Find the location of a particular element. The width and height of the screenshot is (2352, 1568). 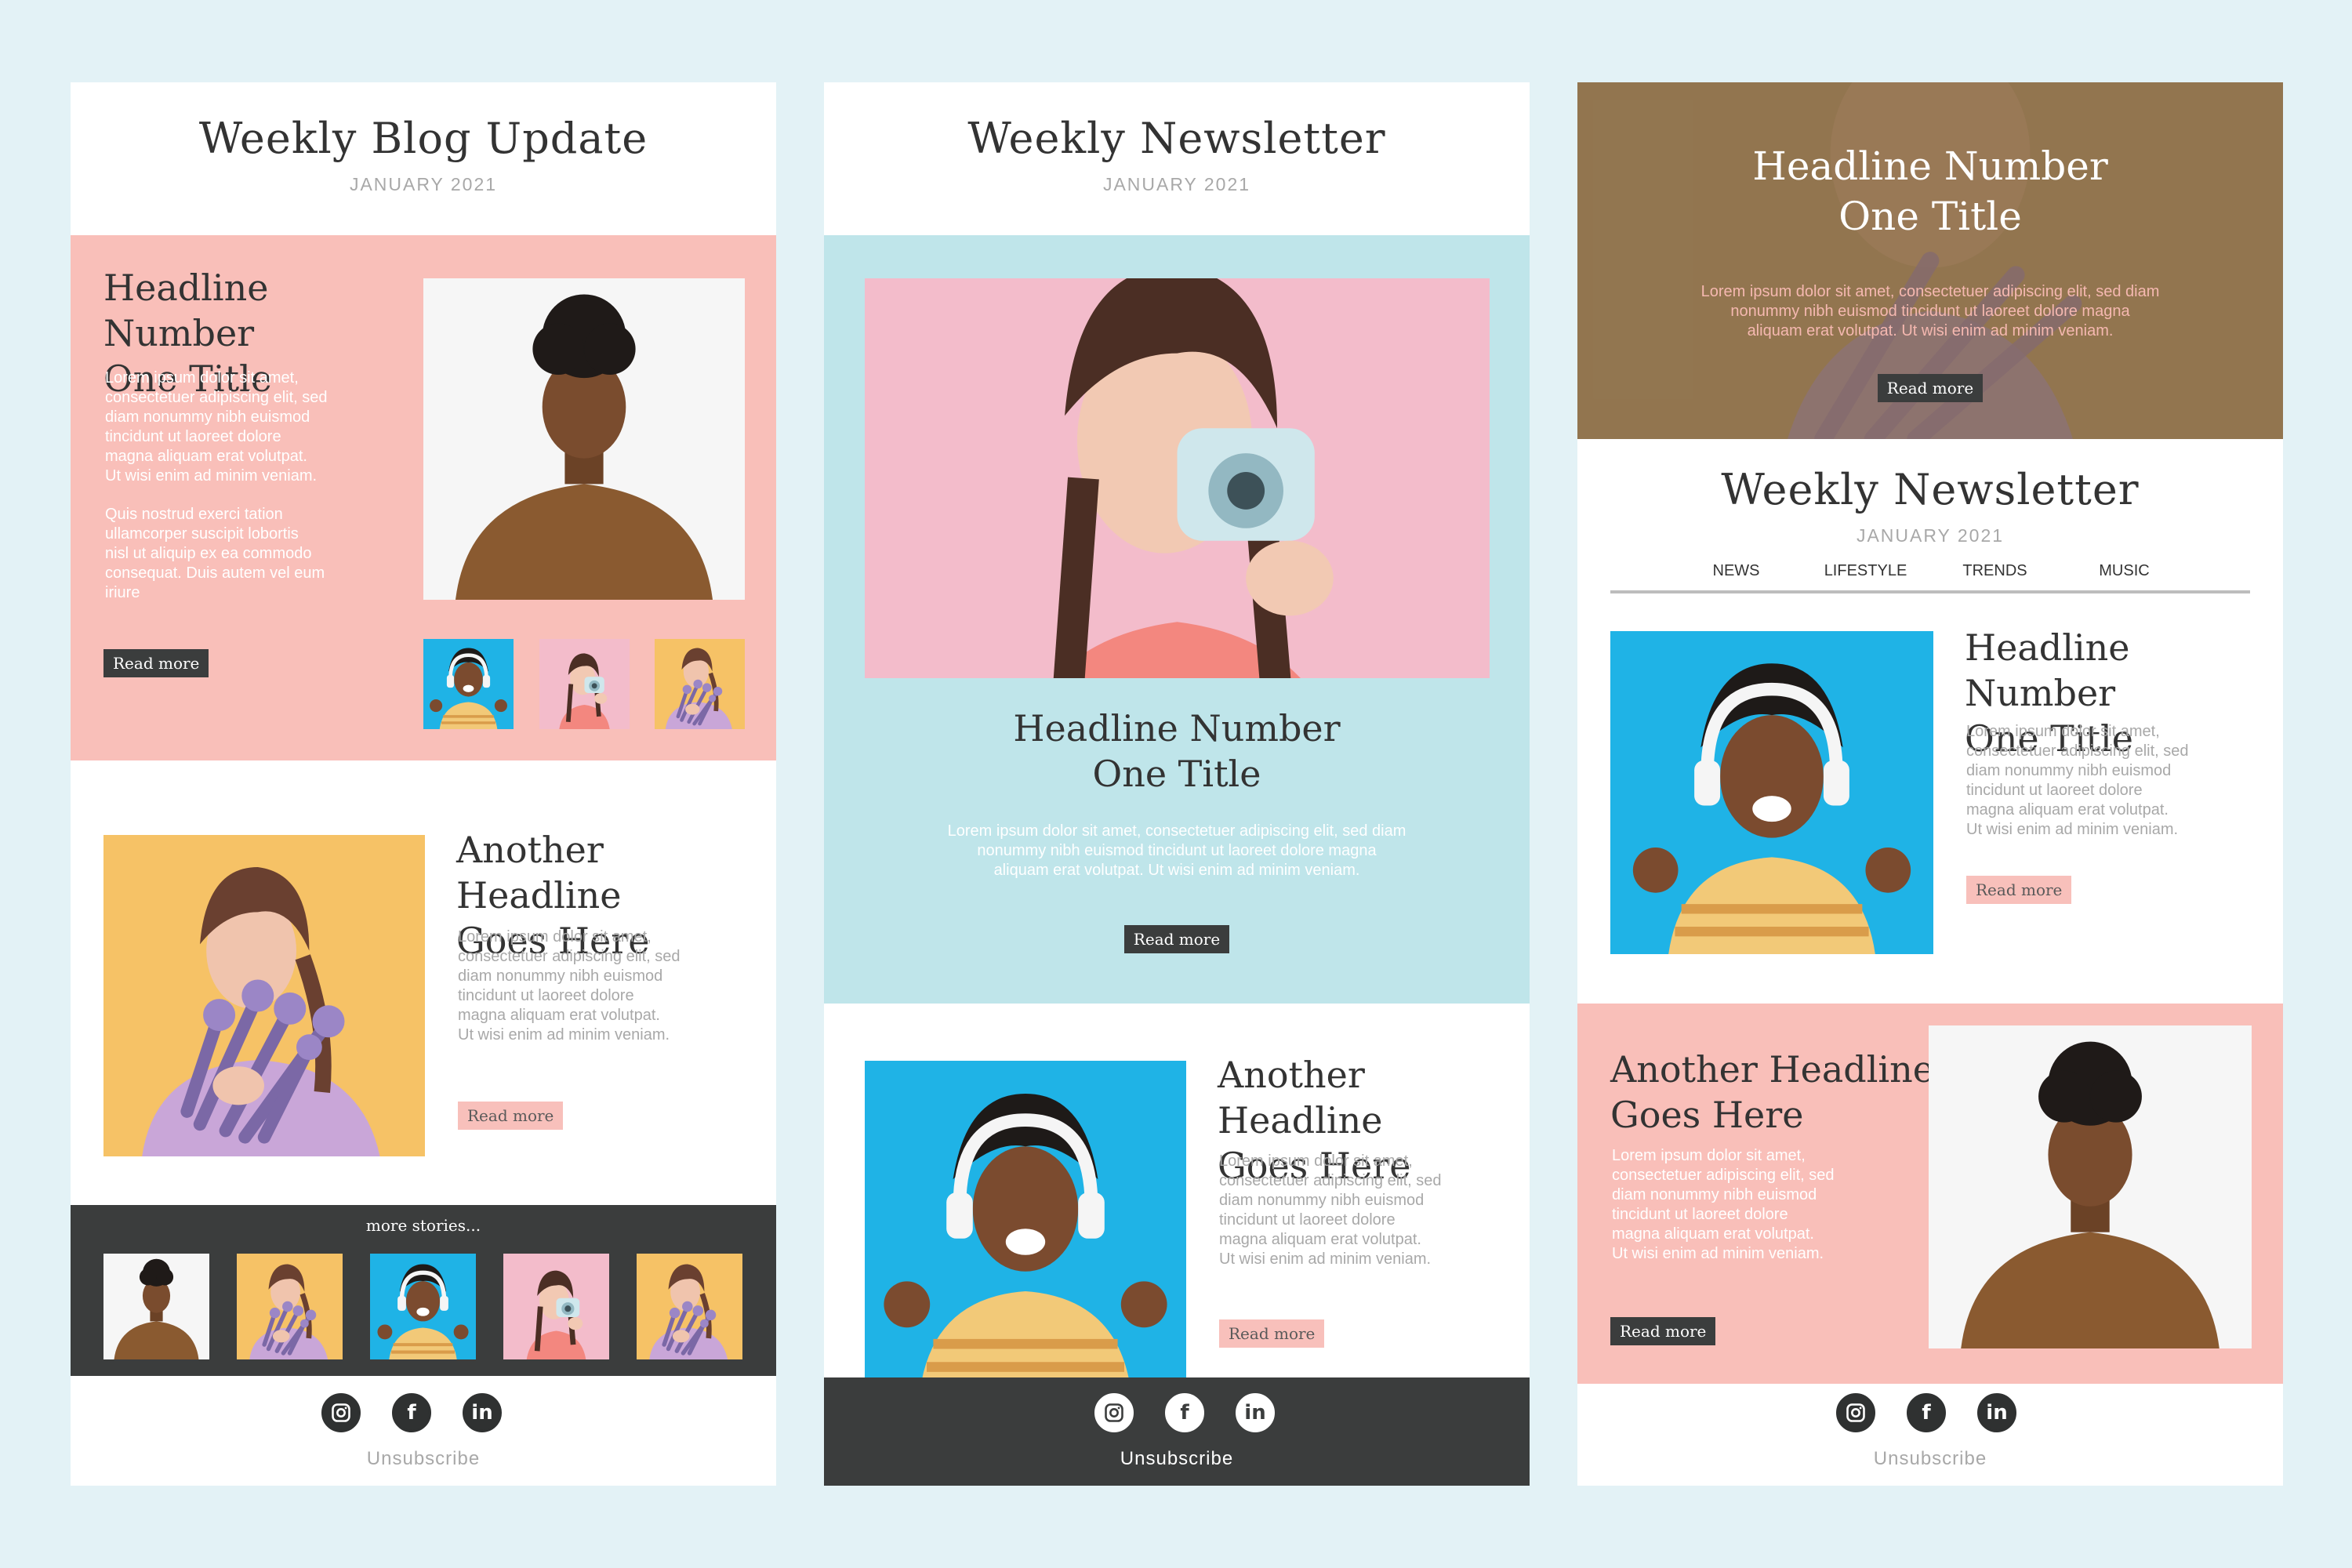

thumb-photo-headphones is located at coordinates (469, 684).